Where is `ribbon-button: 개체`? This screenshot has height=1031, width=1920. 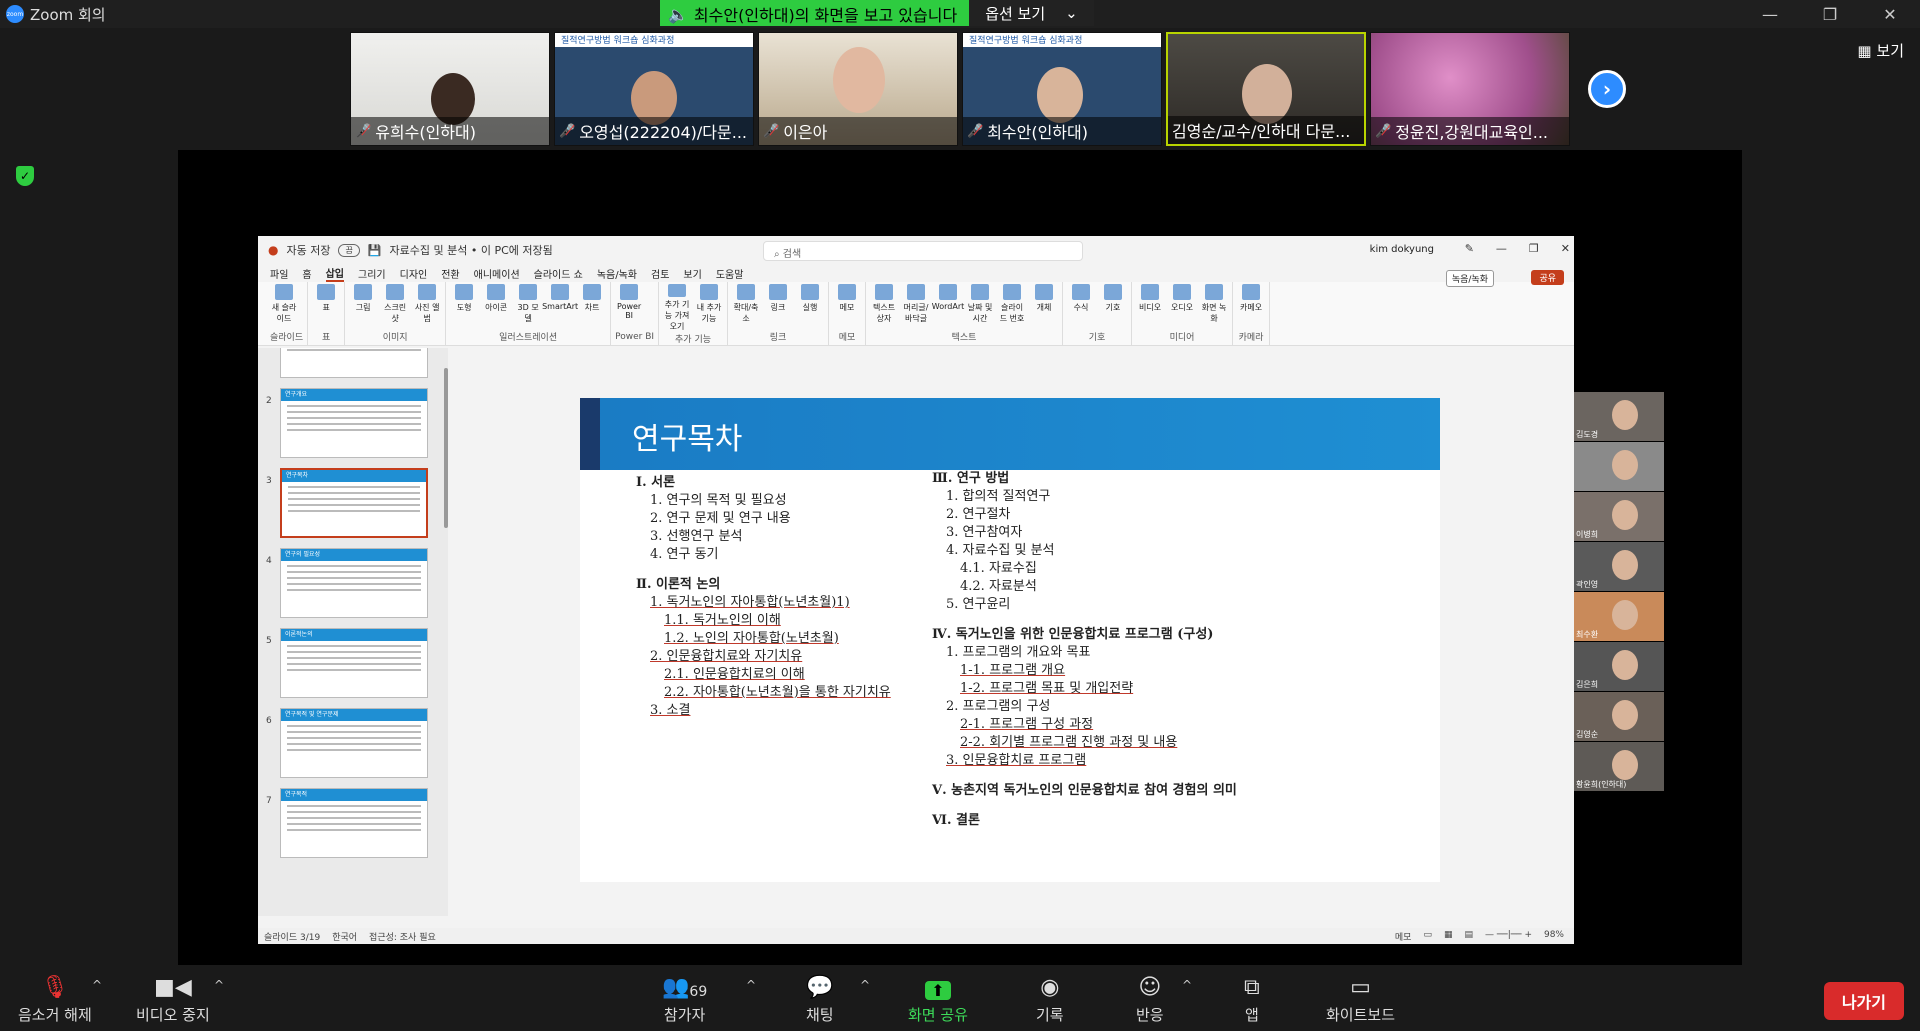
ribbon-button: 개체 is located at coordinates (1044, 307).